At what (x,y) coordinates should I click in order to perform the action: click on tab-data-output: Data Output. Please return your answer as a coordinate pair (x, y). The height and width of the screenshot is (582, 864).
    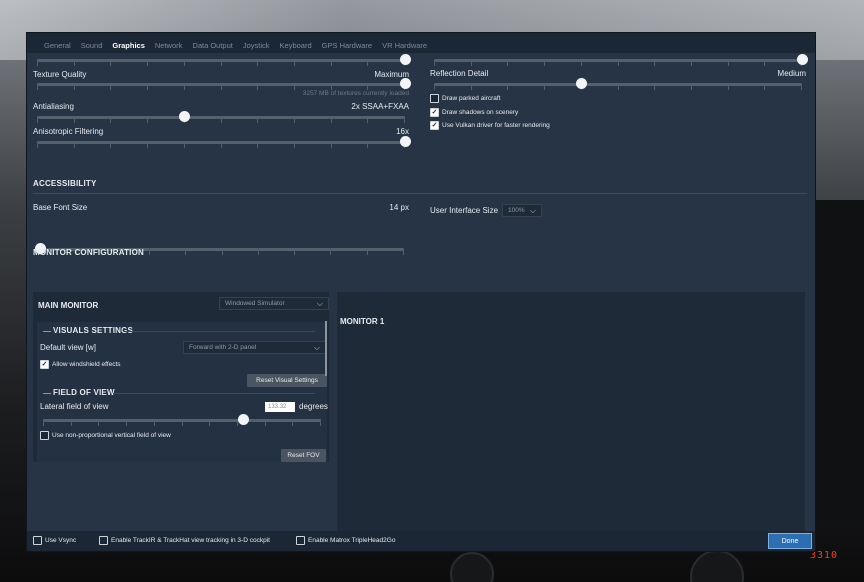
    Looking at the image, I should click on (212, 46).